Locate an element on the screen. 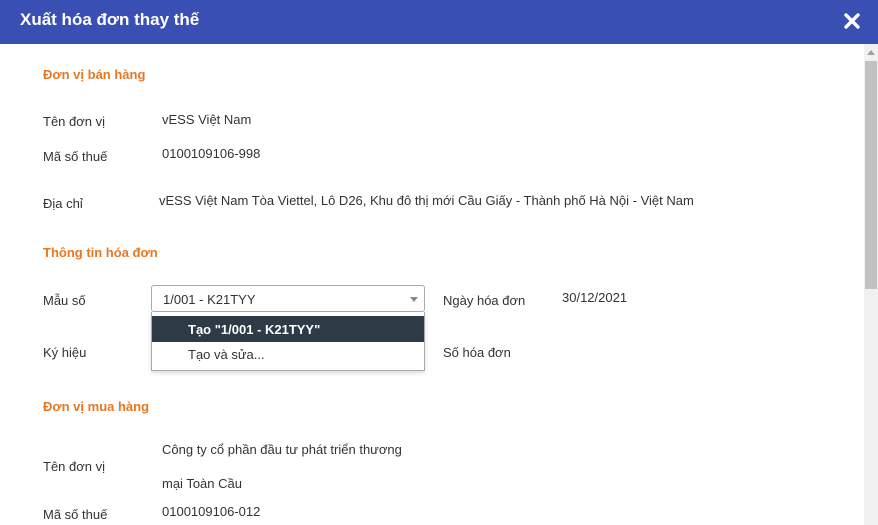 This screenshot has width=878, height=525. seller-section-title: Đơn vị bán hàng is located at coordinates (94, 74).